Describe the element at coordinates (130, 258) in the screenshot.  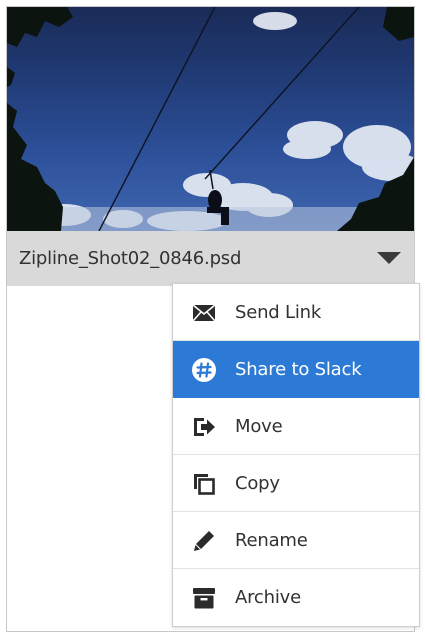
I see `file-name: Zipline_Shot02_0846.psd` at that location.